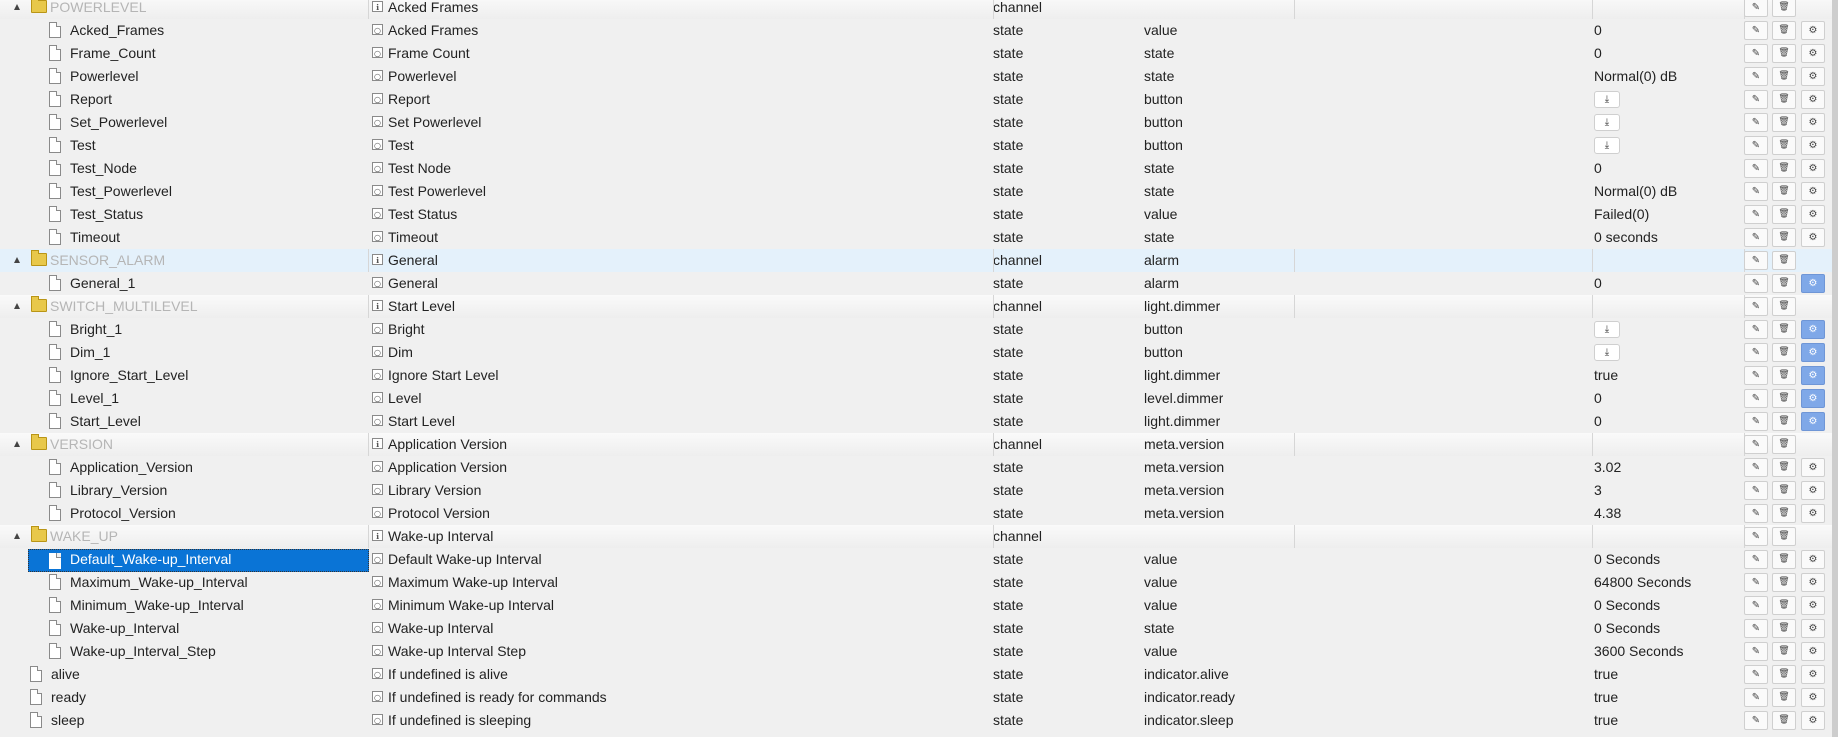  I want to click on object-name: General, so click(413, 283).